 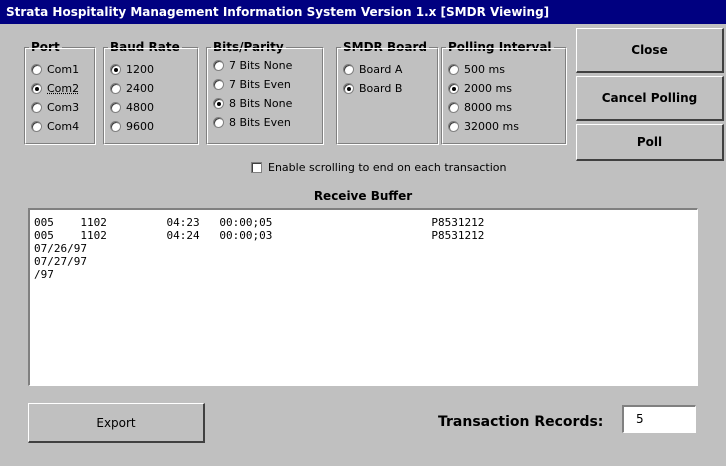 What do you see at coordinates (521, 422) in the screenshot?
I see `transaction-records-label: Transaction Records:` at bounding box center [521, 422].